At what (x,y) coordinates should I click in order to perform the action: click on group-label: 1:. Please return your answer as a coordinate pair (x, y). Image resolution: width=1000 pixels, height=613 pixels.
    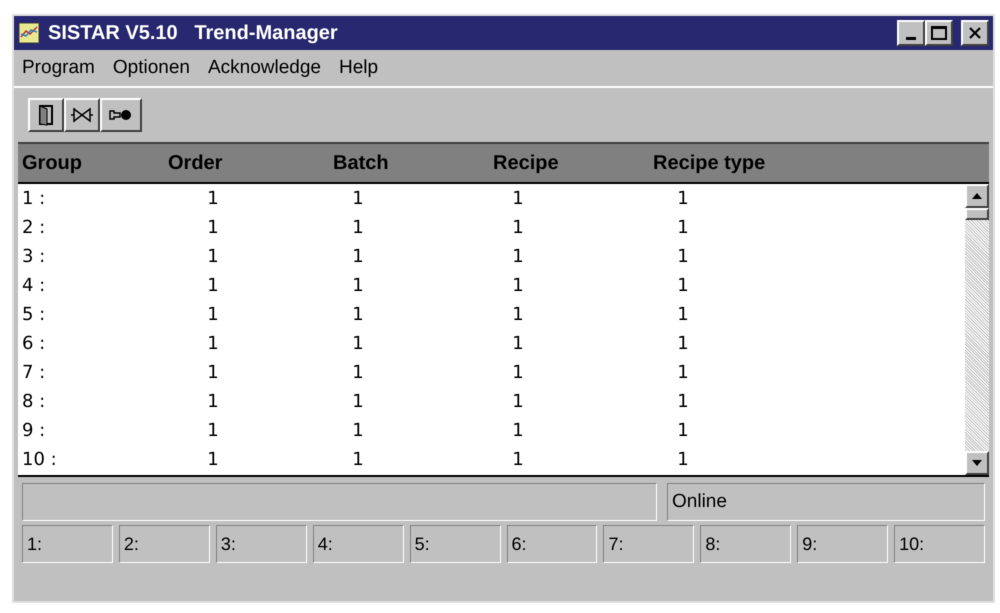
    Looking at the image, I should click on (34, 544).